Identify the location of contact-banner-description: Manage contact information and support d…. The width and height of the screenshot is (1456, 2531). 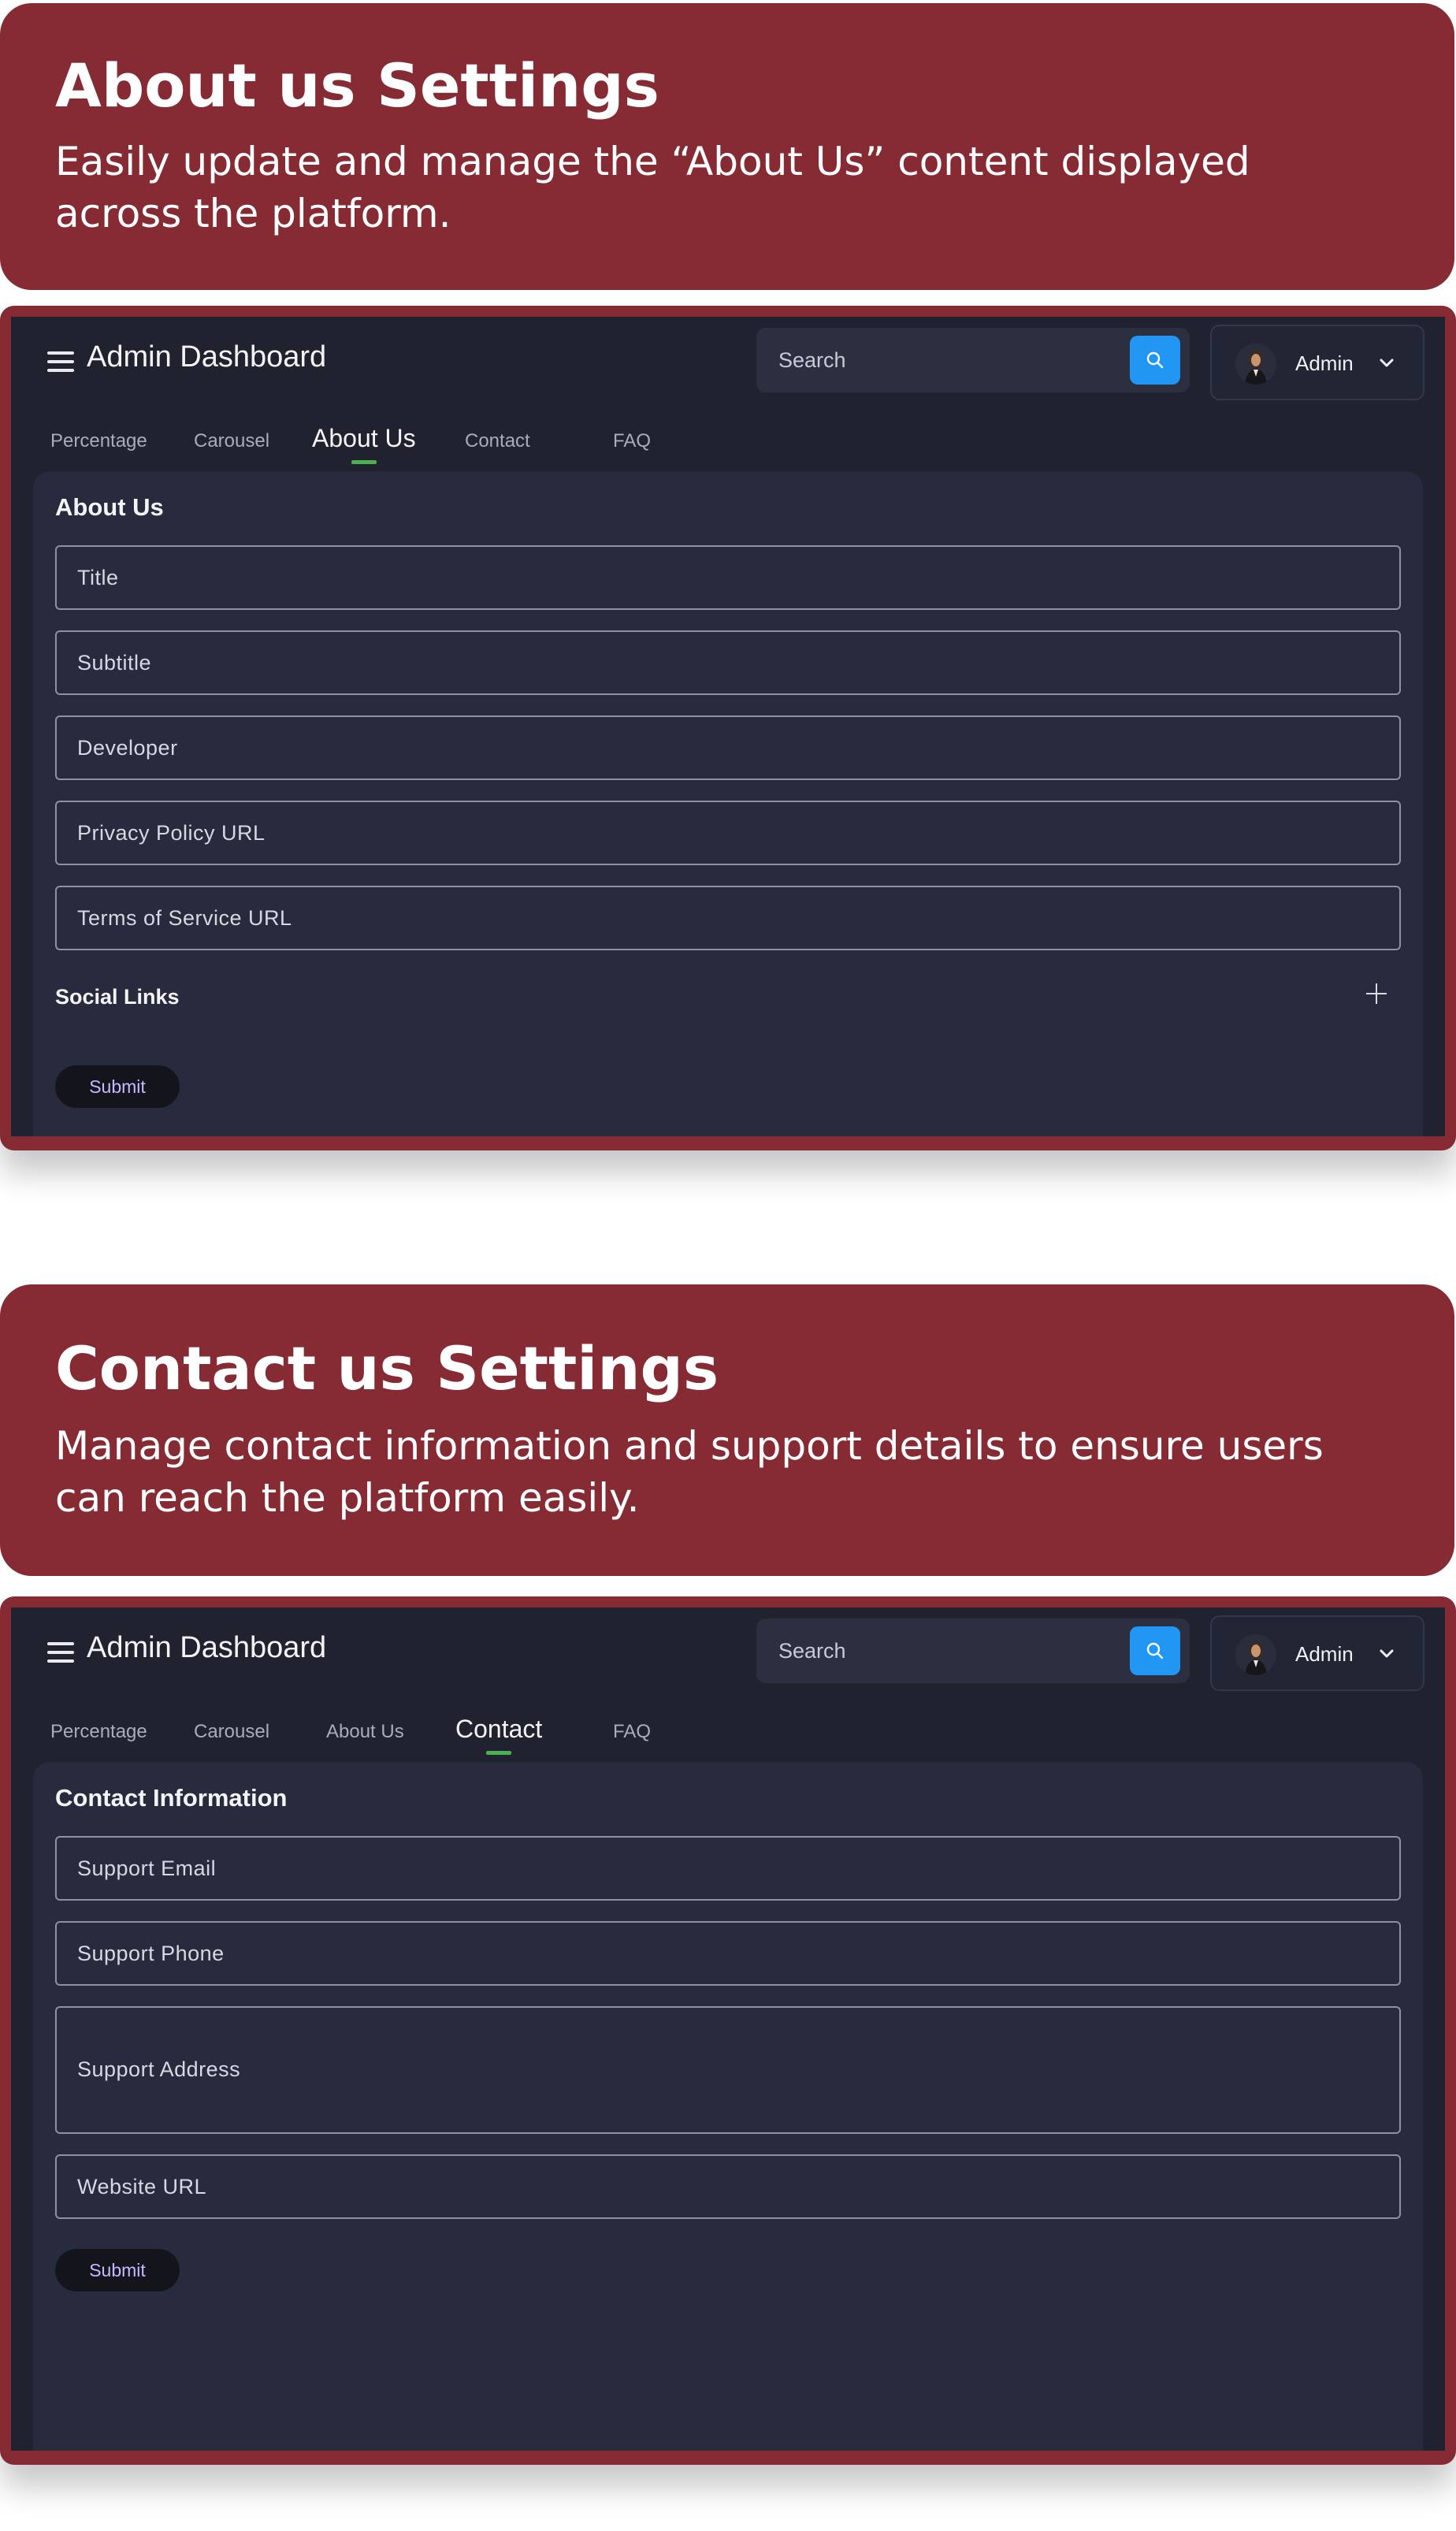
(689, 1472).